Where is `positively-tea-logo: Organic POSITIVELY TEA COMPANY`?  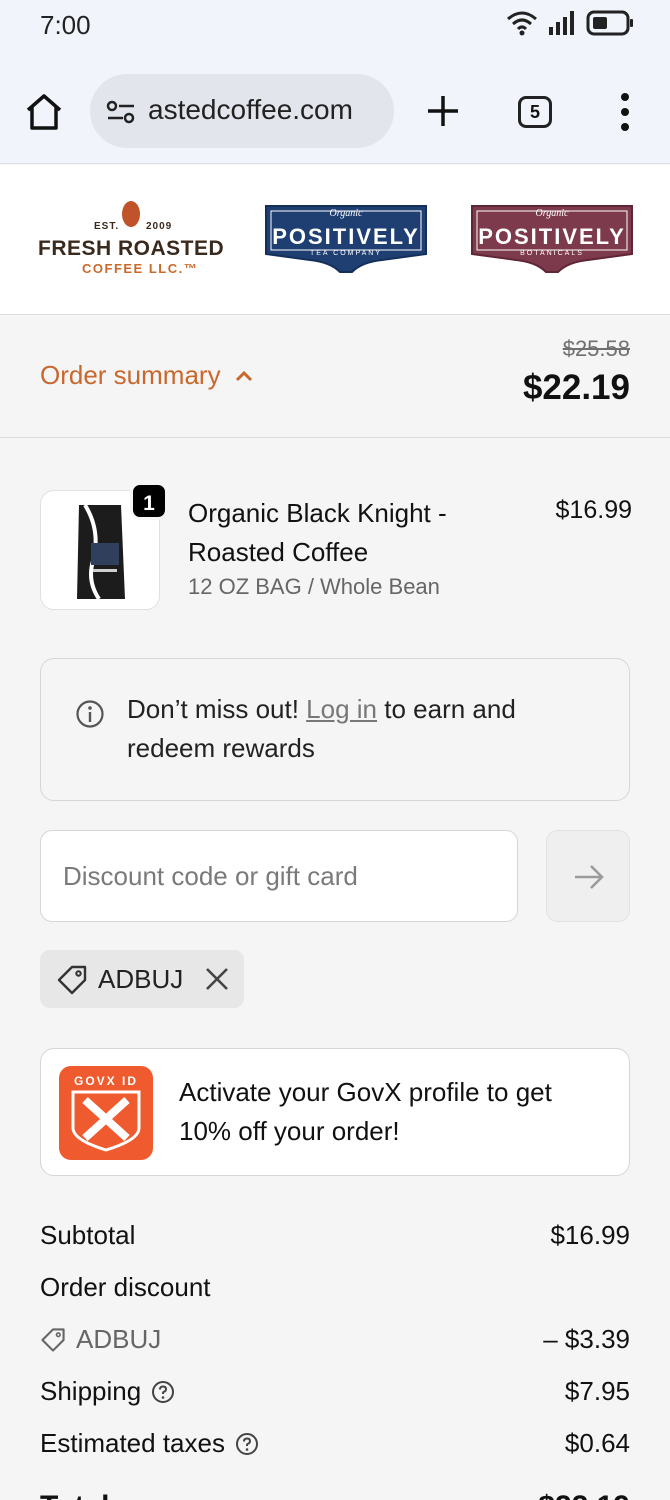 positively-tea-logo: Organic POSITIVELY TEA COMPANY is located at coordinates (346, 239).